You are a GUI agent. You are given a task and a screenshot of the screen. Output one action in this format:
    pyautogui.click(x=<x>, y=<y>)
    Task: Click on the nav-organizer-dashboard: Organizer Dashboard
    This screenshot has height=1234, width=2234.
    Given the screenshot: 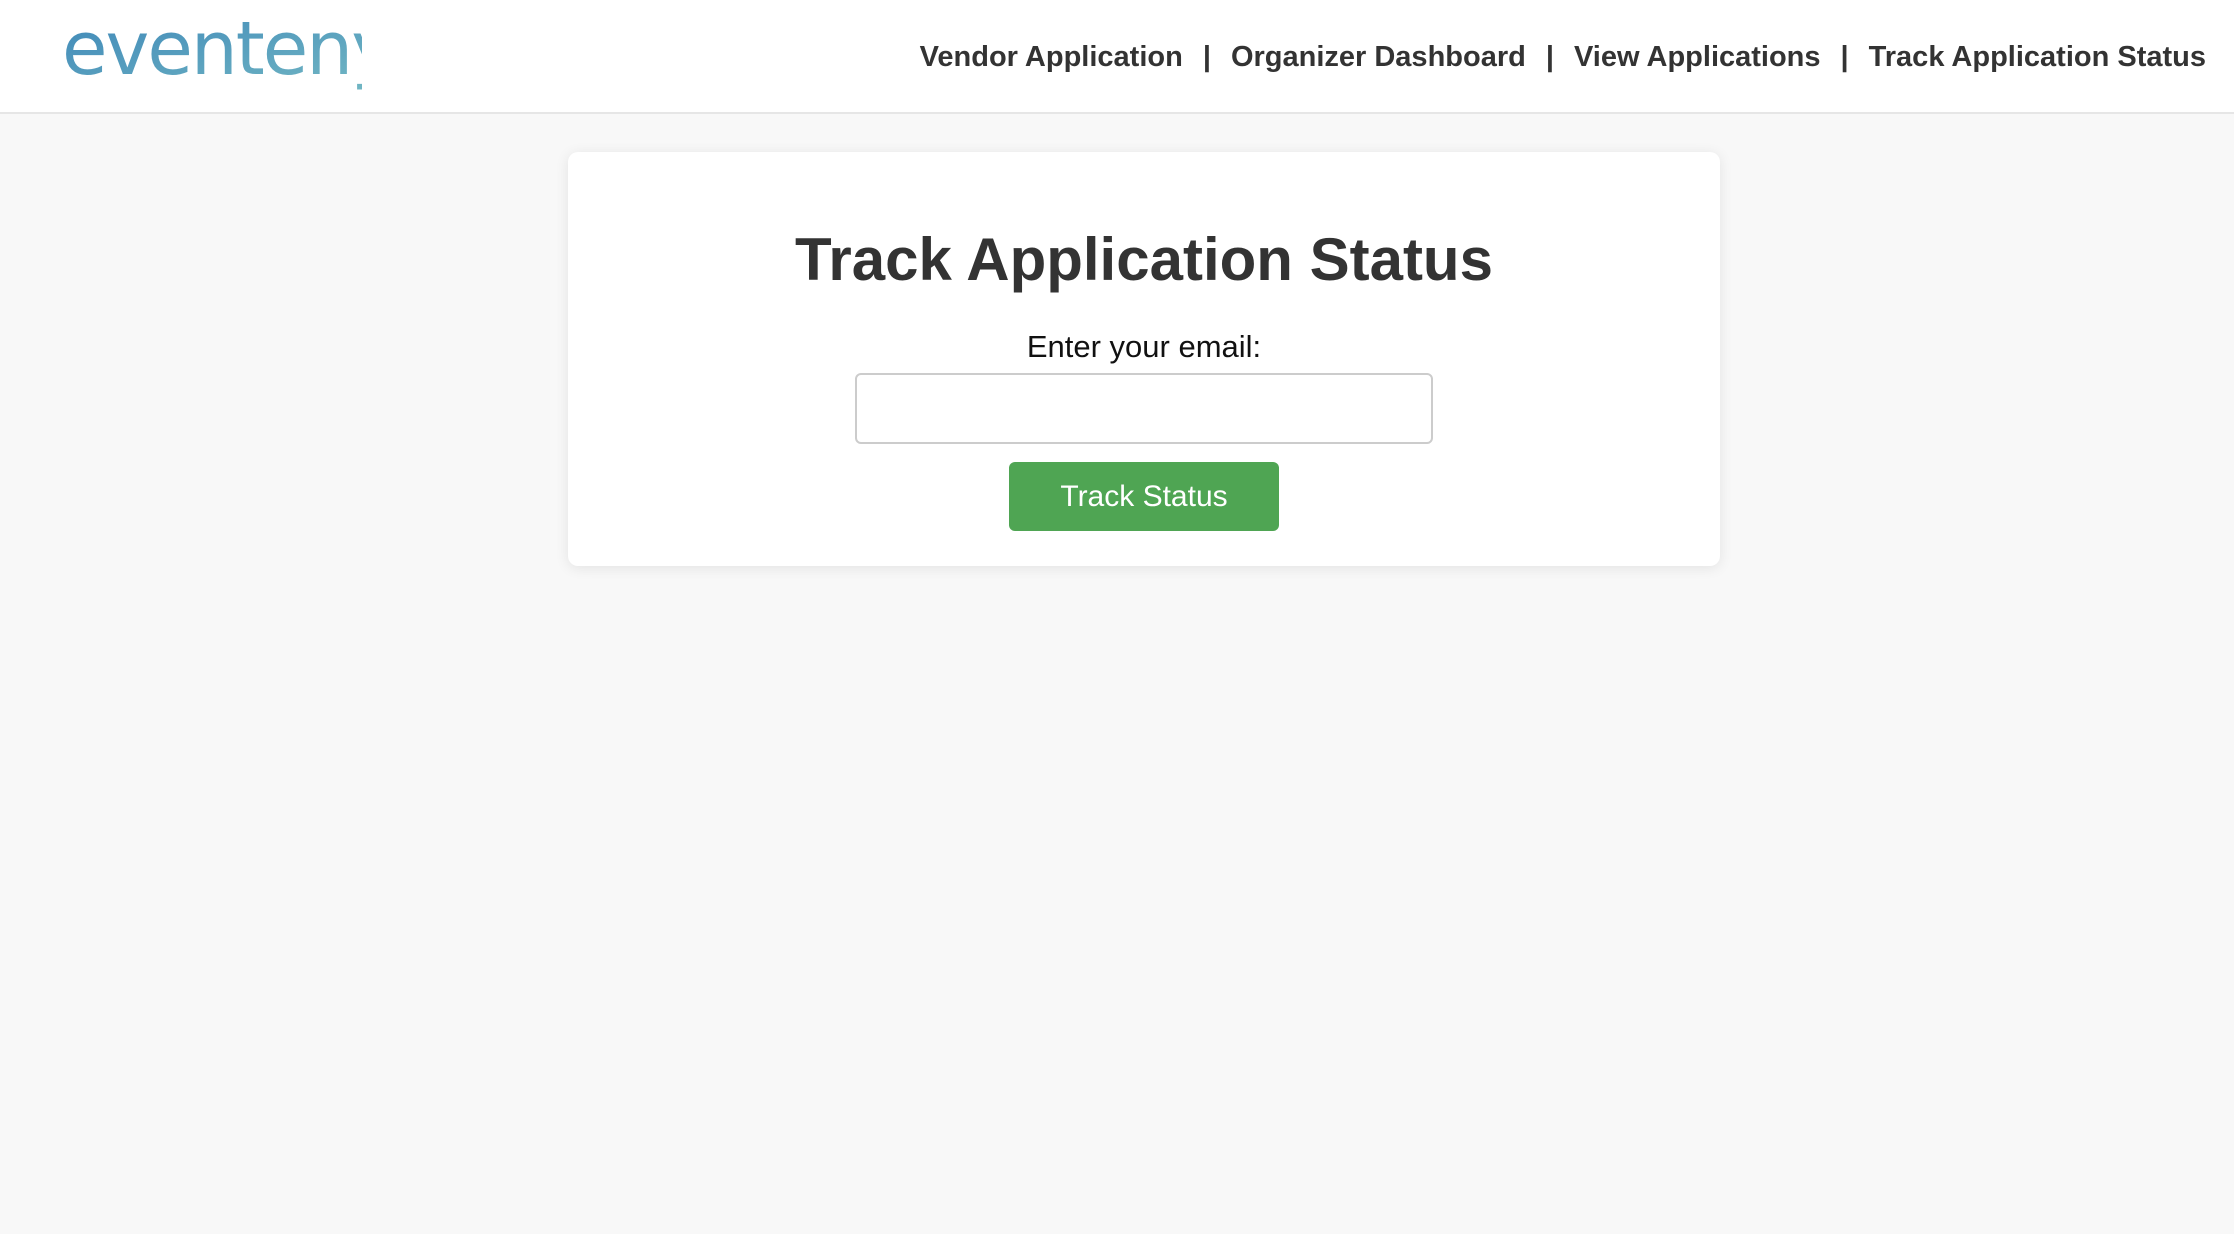 What is the action you would take?
    pyautogui.click(x=1378, y=57)
    